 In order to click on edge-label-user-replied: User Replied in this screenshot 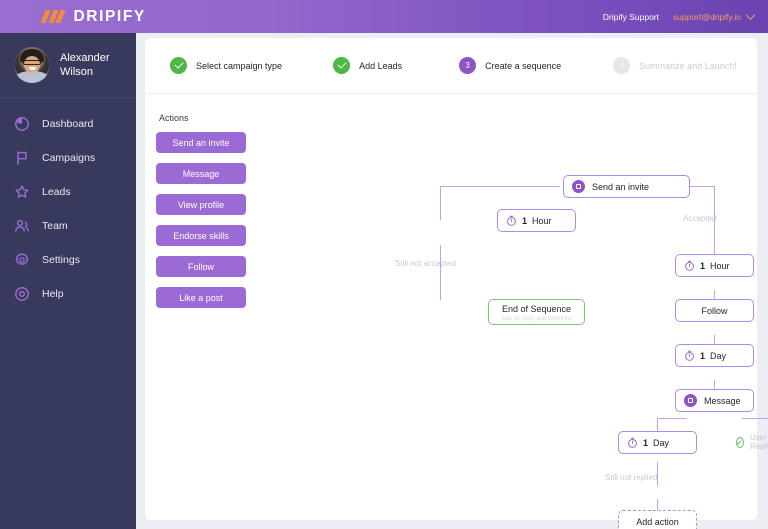, I will do `click(752, 442)`.